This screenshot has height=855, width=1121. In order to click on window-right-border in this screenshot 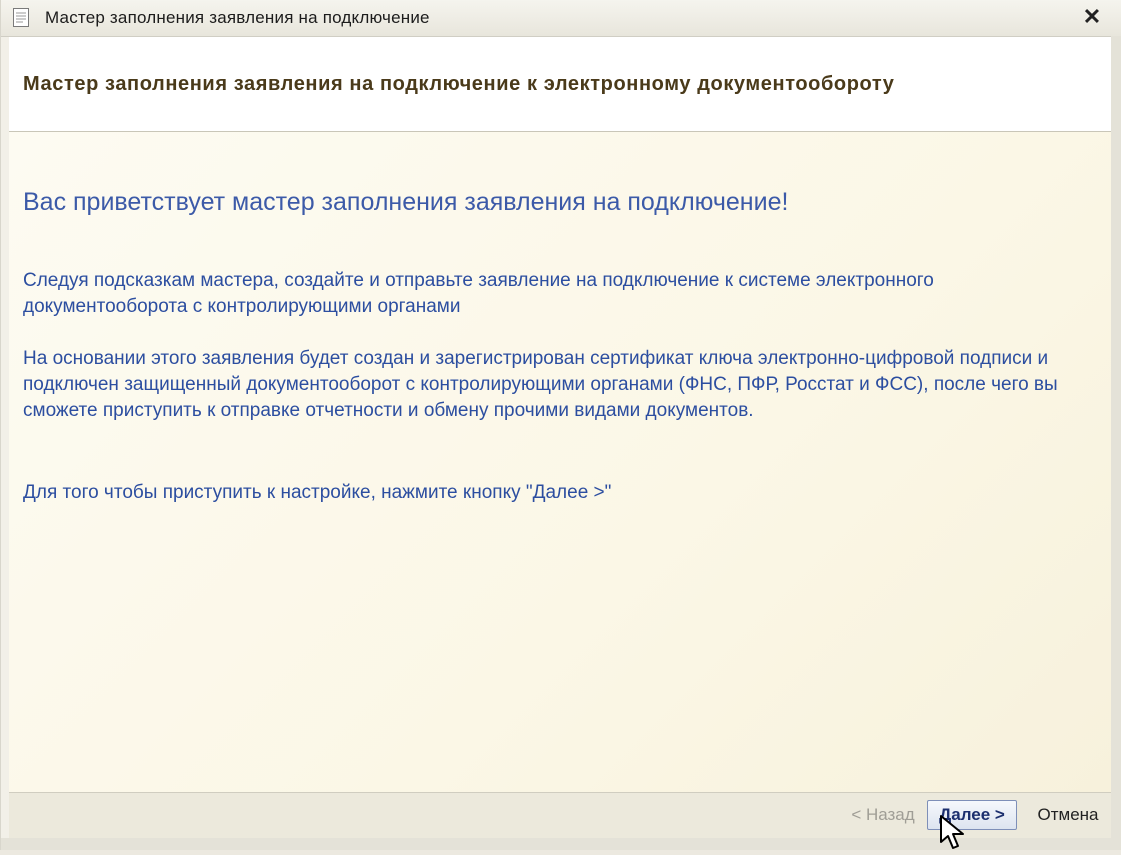, I will do `click(1116, 443)`.